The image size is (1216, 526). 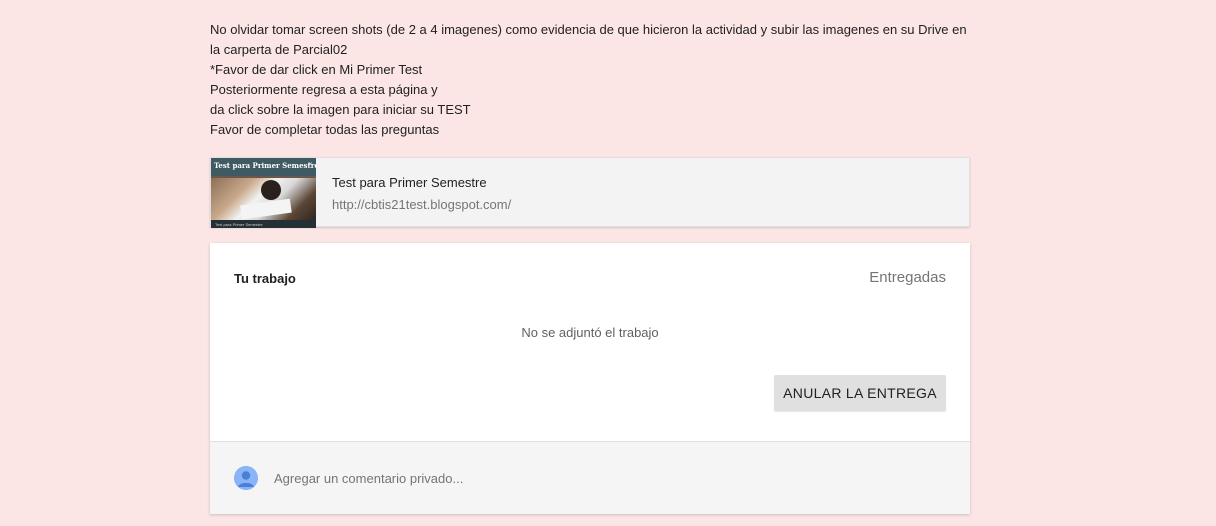 What do you see at coordinates (324, 89) in the screenshot?
I see `instruction-line: Posteriormente regresa a esta página y` at bounding box center [324, 89].